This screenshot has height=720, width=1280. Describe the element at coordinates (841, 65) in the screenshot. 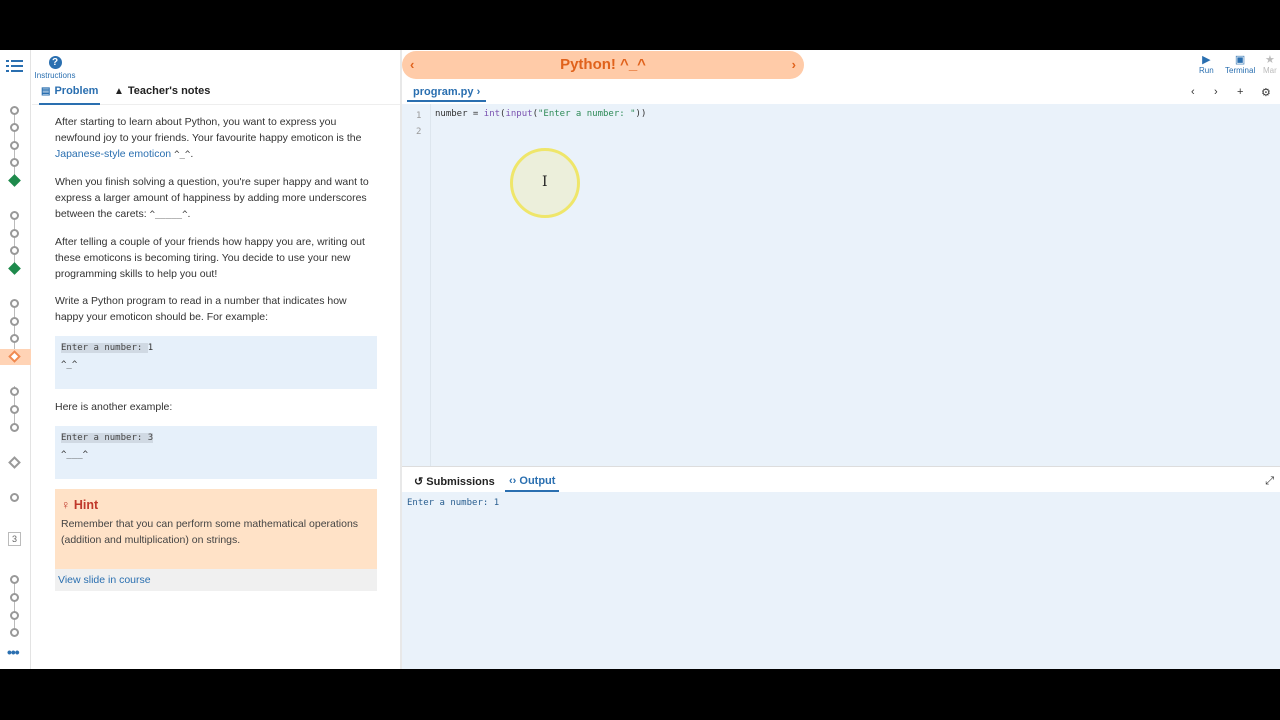

I see `top-bar: ‹ Python! ^_^ › ▶ Run ▣ Terminal ★ Mar` at that location.